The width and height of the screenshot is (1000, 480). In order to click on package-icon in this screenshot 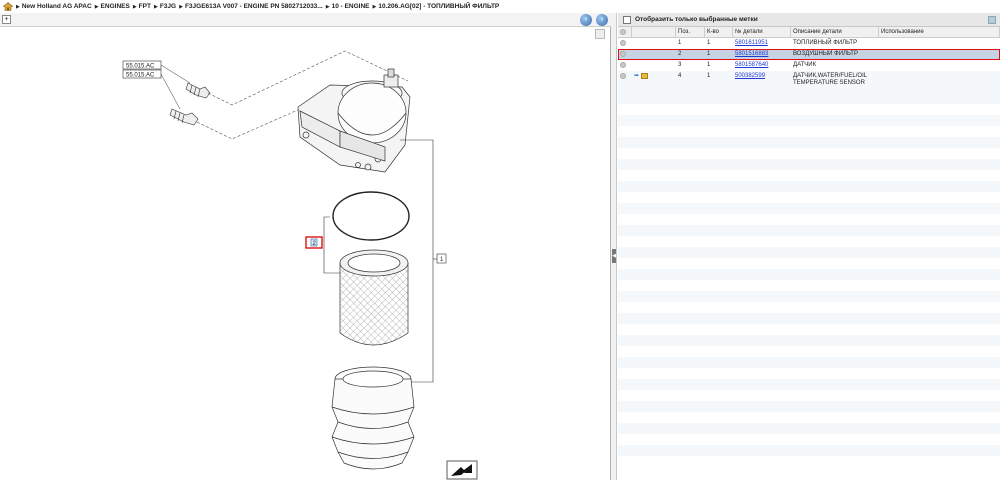, I will do `click(645, 76)`.